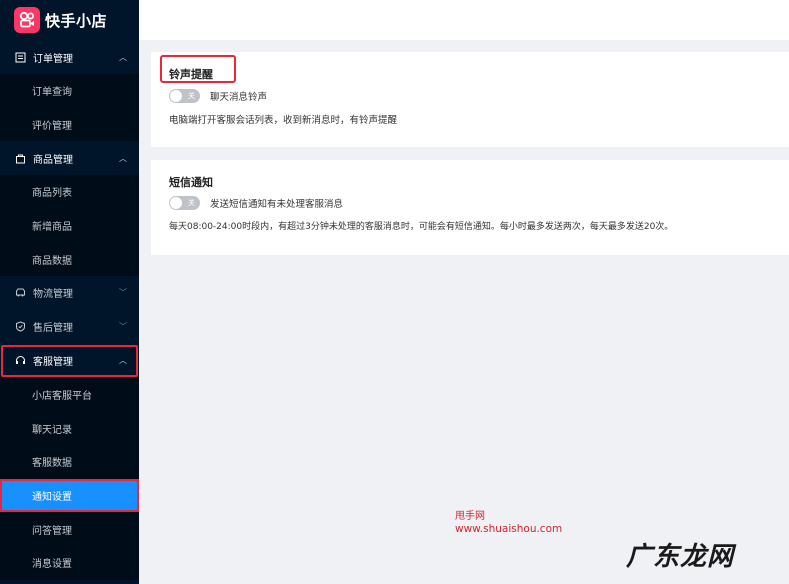 Image resolution: width=789 pixels, height=584 pixels. What do you see at coordinates (53, 329) in the screenshot?
I see `sidebar-group-label: 售后管理` at bounding box center [53, 329].